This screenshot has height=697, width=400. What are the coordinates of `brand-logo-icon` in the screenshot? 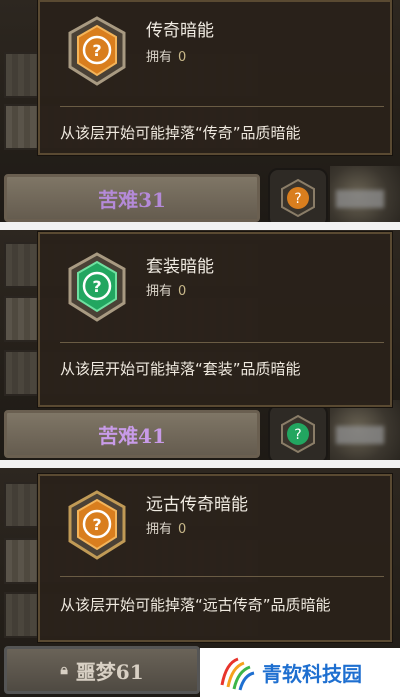 It's located at (237, 673).